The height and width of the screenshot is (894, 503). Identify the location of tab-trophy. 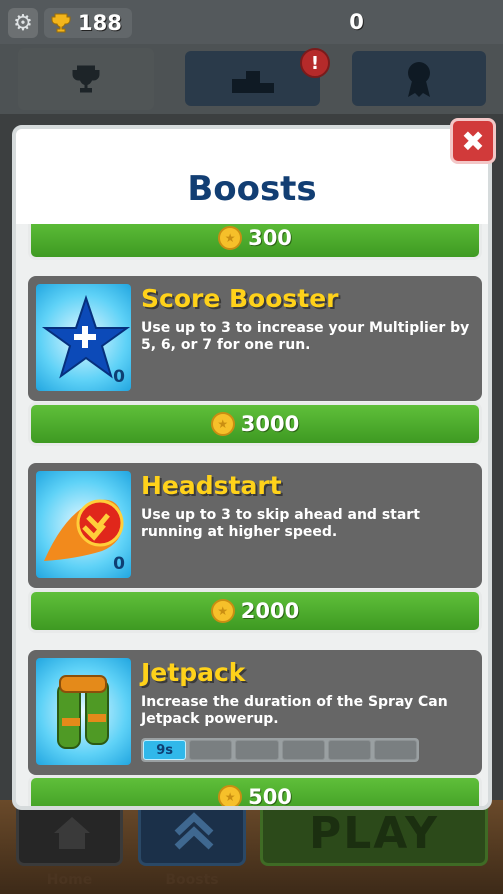
(86, 79).